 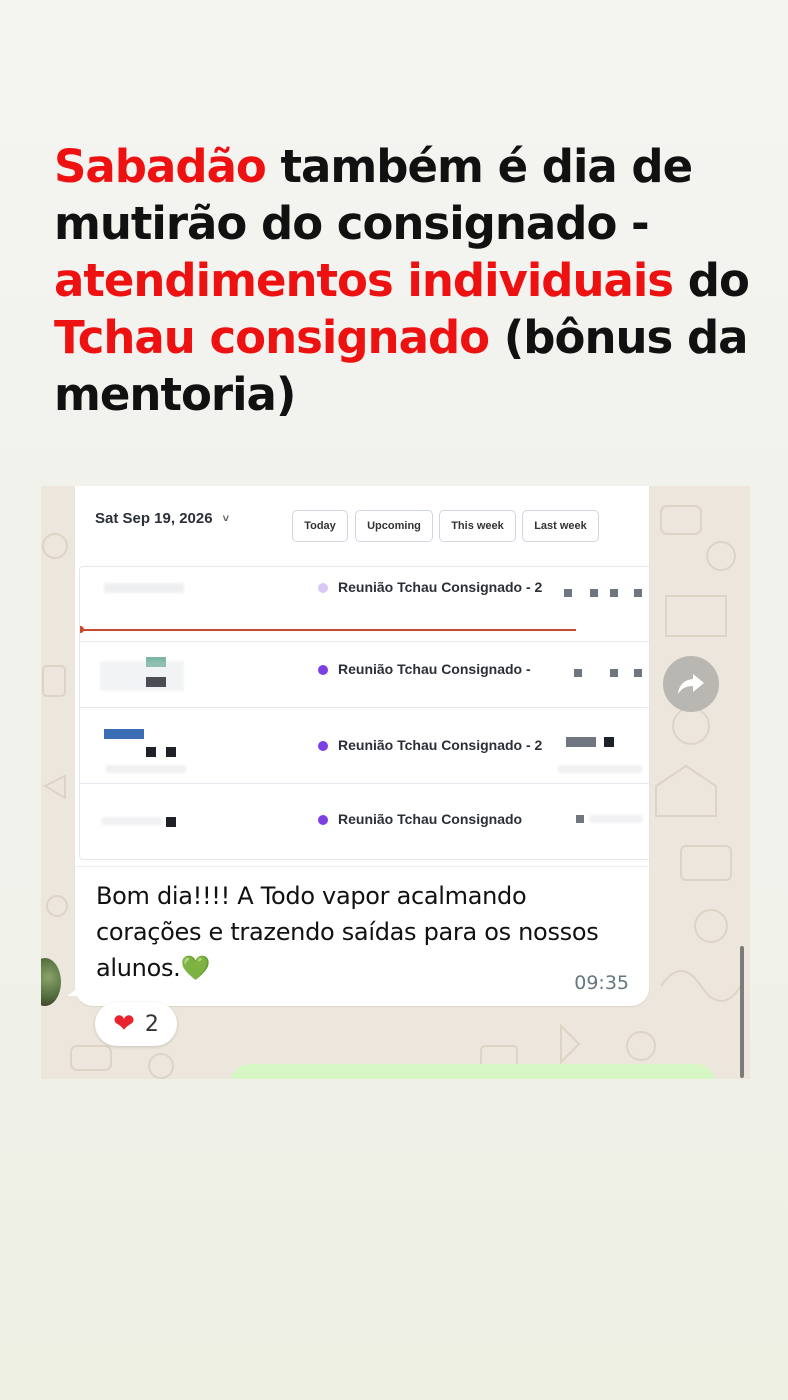 What do you see at coordinates (601, 983) in the screenshot?
I see `message-timestamp: 09:35` at bounding box center [601, 983].